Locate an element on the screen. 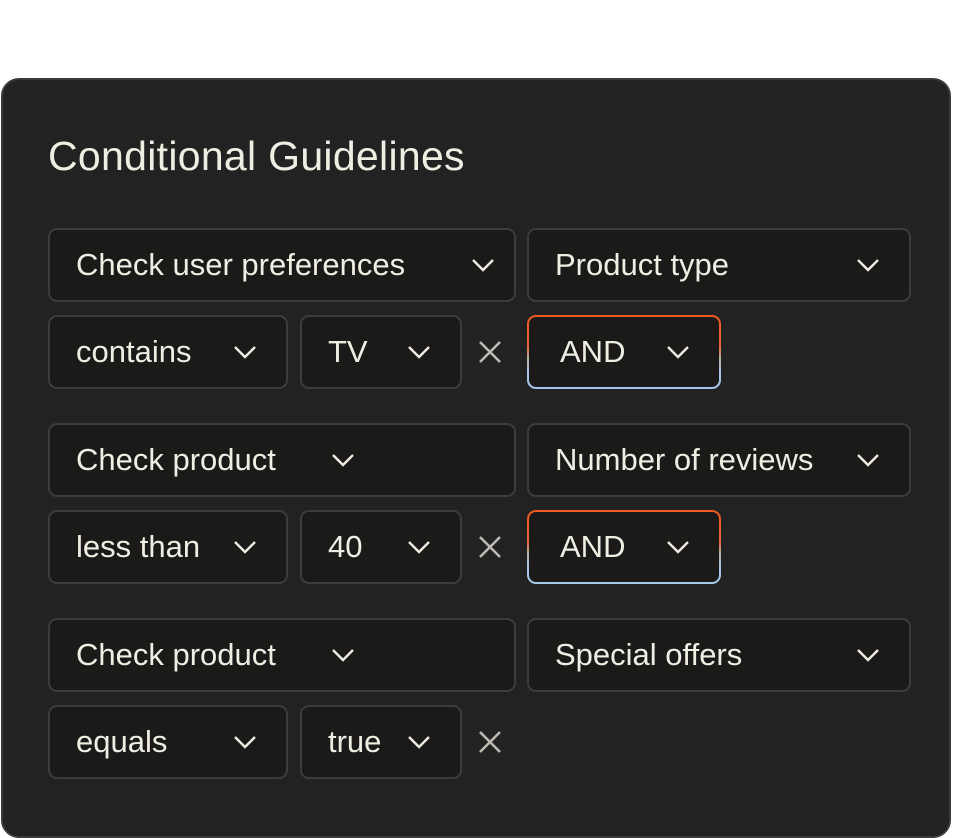 The width and height of the screenshot is (954, 838). value-dropdown: TV is located at coordinates (381, 352).